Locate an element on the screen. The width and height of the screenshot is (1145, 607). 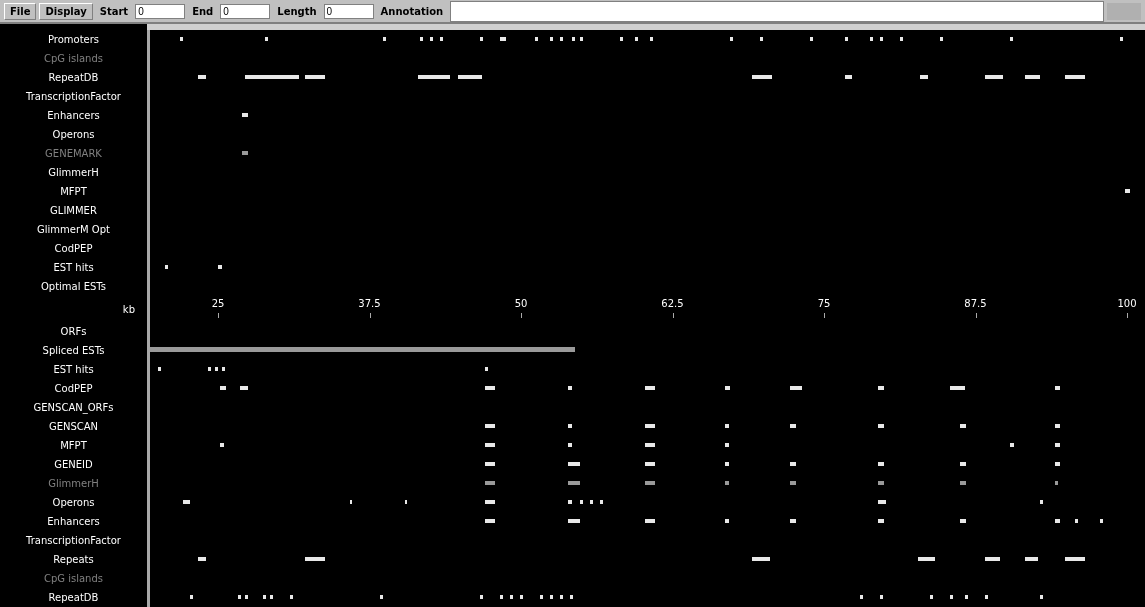
field-label: Start is located at coordinates (114, 11).